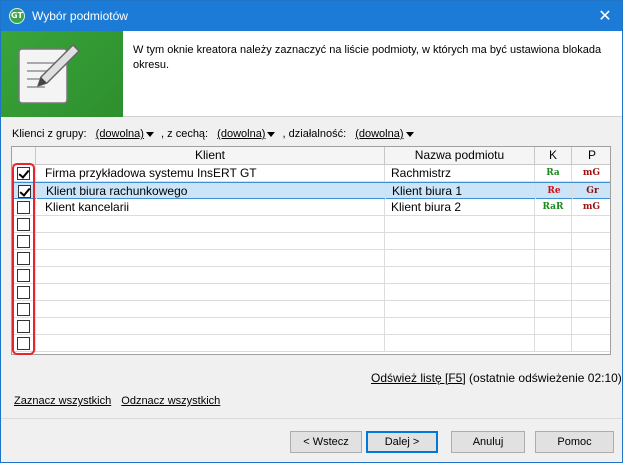 This screenshot has width=623, height=463. What do you see at coordinates (574, 442) in the screenshot?
I see `help-button: Pomoc` at bounding box center [574, 442].